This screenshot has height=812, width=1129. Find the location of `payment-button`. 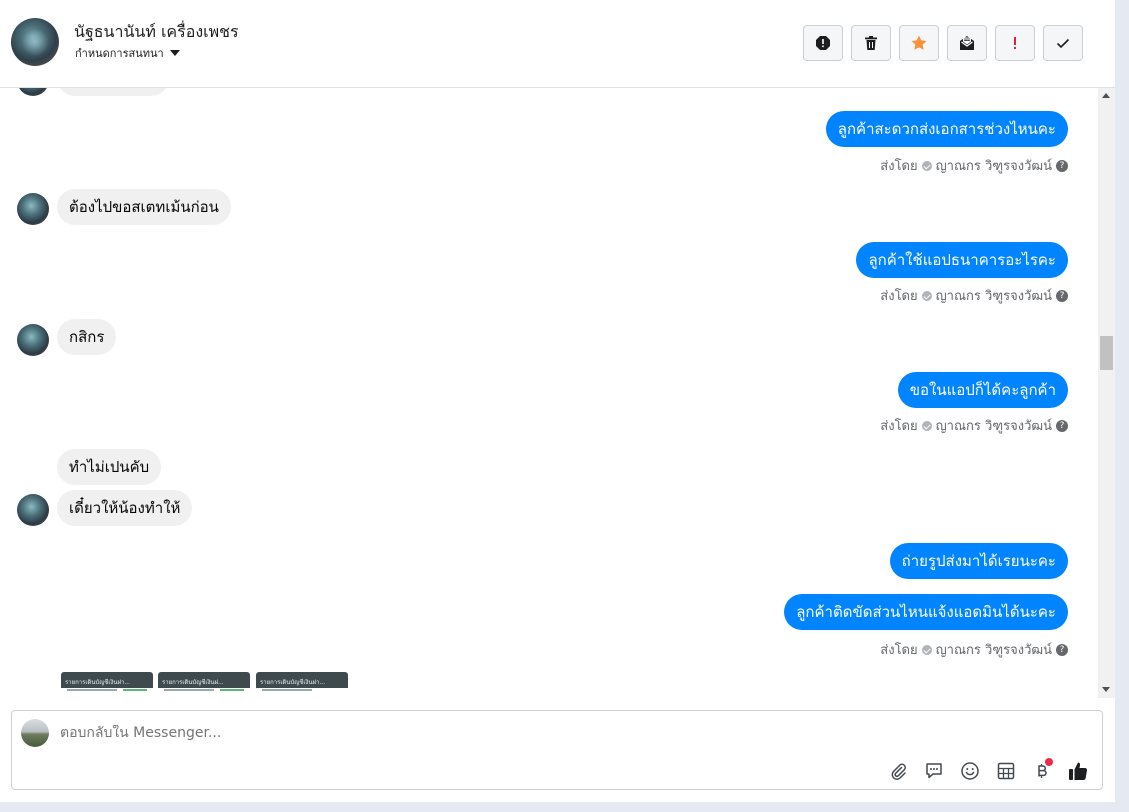

payment-button is located at coordinates (1042, 771).